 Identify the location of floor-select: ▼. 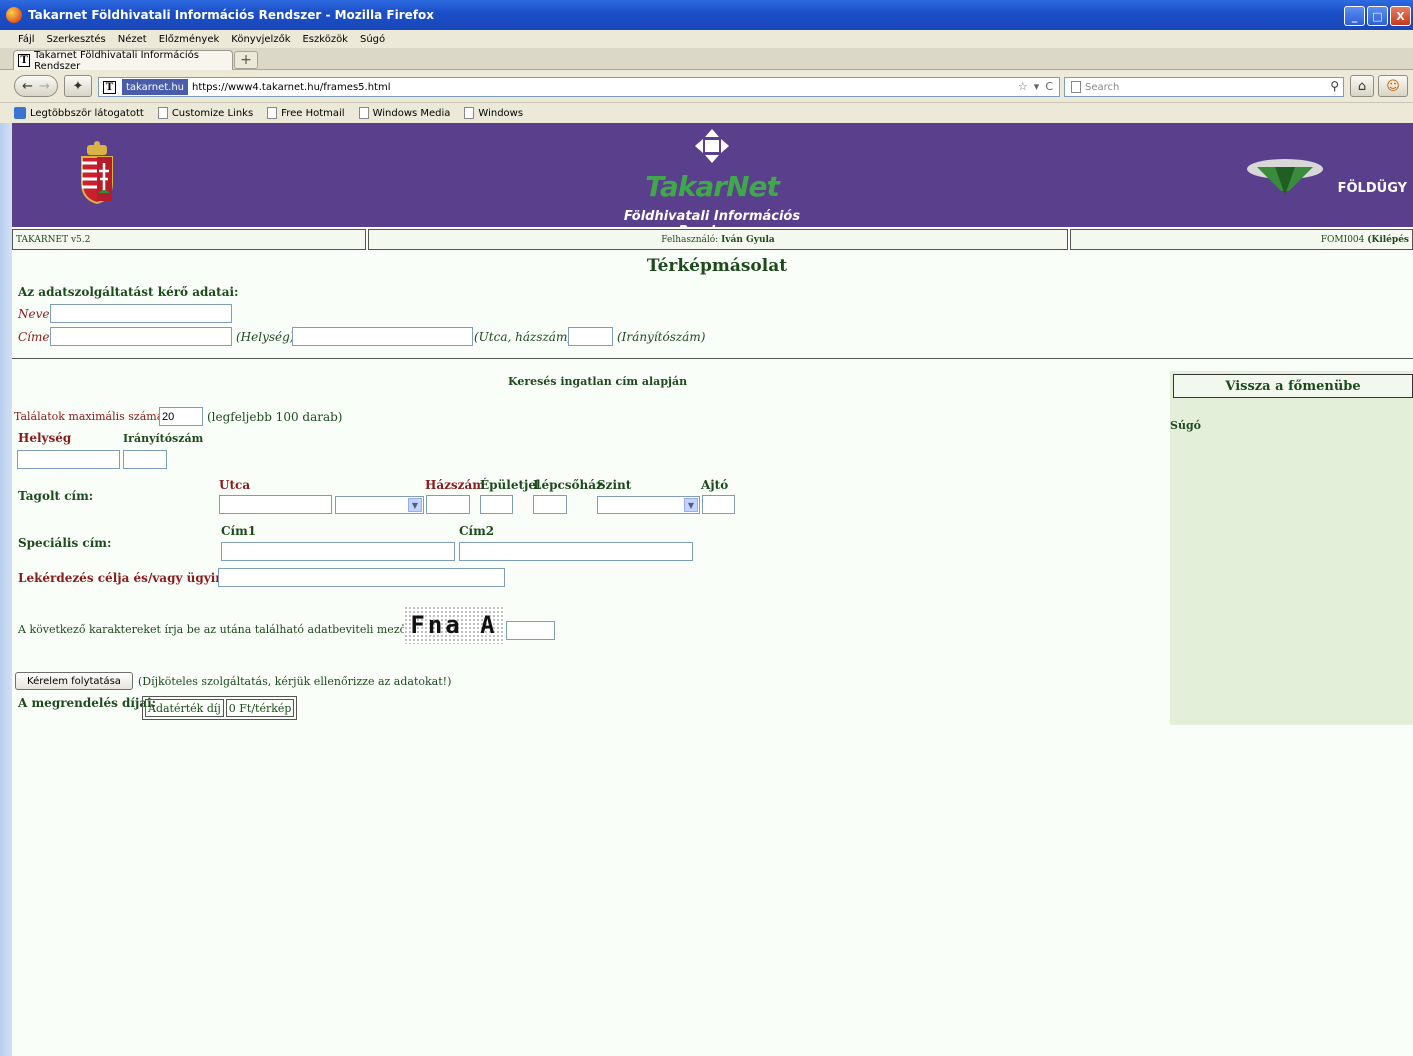
(648, 505).